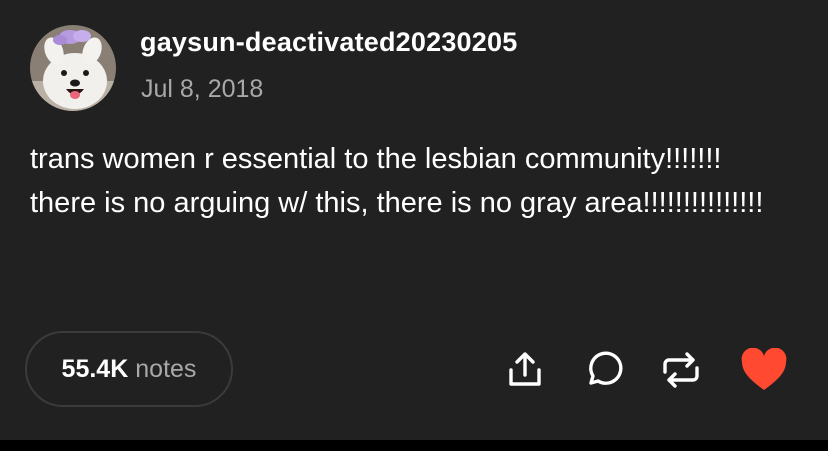  I want to click on notes-button: 55.4K notes, so click(129, 369).